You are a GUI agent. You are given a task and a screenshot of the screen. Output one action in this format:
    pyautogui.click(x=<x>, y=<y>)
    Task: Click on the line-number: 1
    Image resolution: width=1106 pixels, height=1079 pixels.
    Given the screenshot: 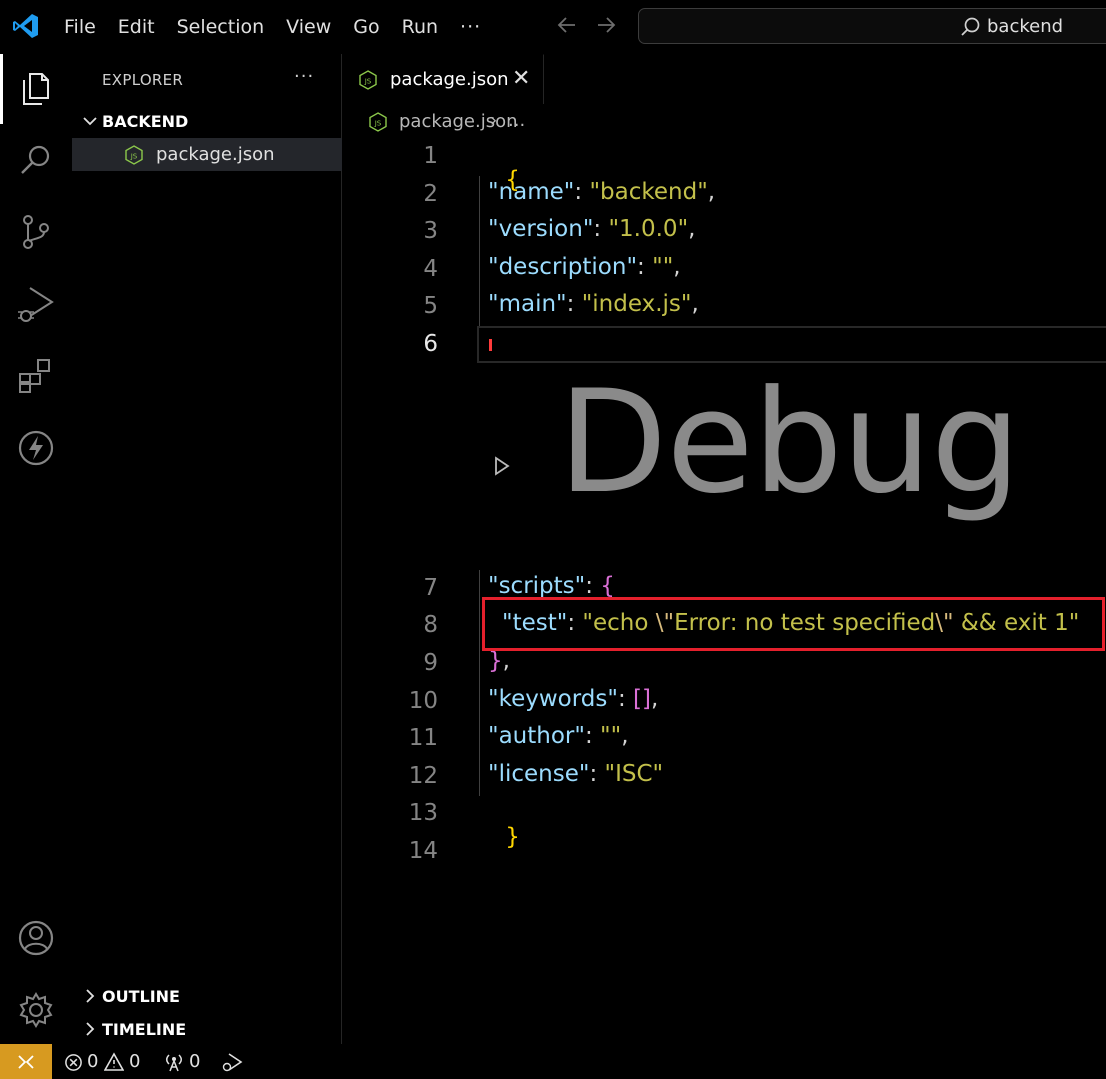 What is the action you would take?
    pyautogui.click(x=430, y=156)
    